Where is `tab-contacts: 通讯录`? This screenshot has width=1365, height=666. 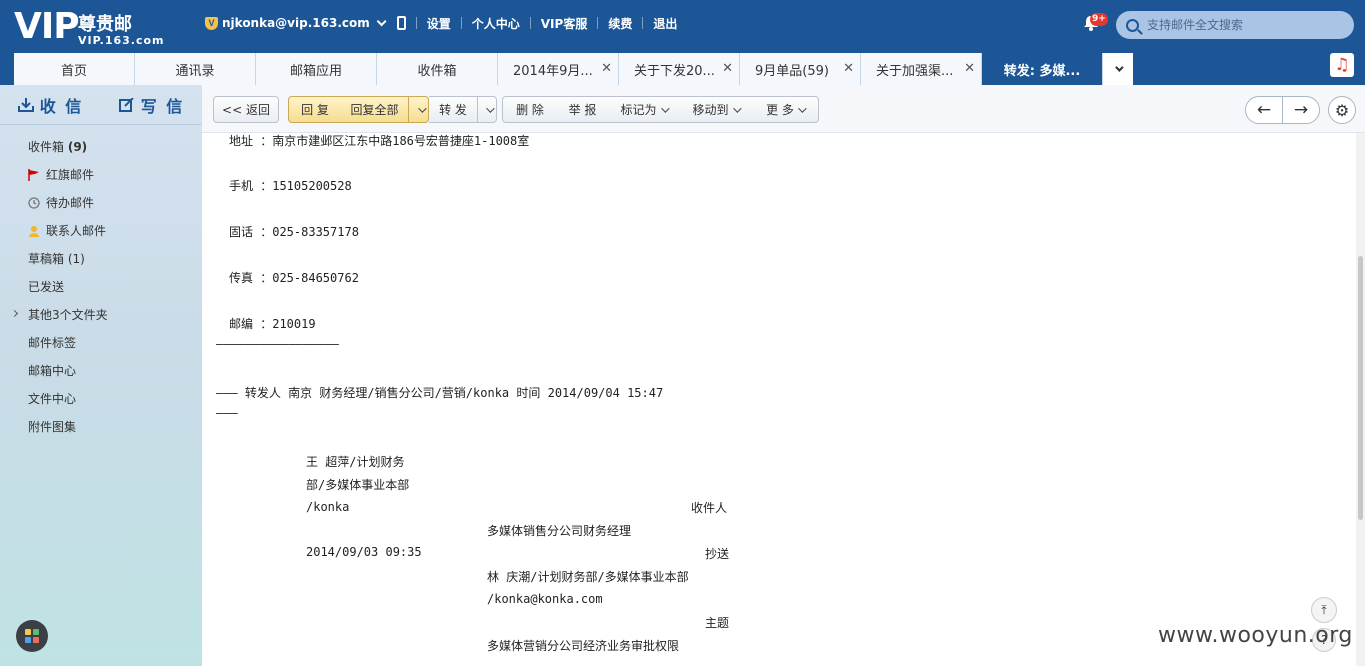 tab-contacts: 通讯录 is located at coordinates (195, 69).